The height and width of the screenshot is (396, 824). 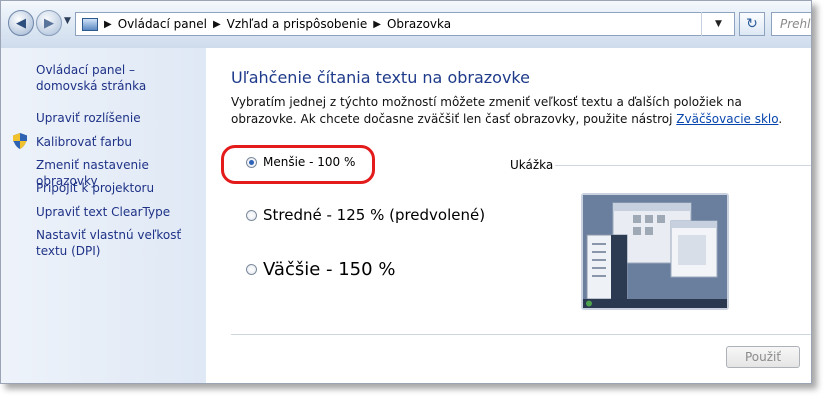 What do you see at coordinates (683, 165) in the screenshot?
I see `preview-divider` at bounding box center [683, 165].